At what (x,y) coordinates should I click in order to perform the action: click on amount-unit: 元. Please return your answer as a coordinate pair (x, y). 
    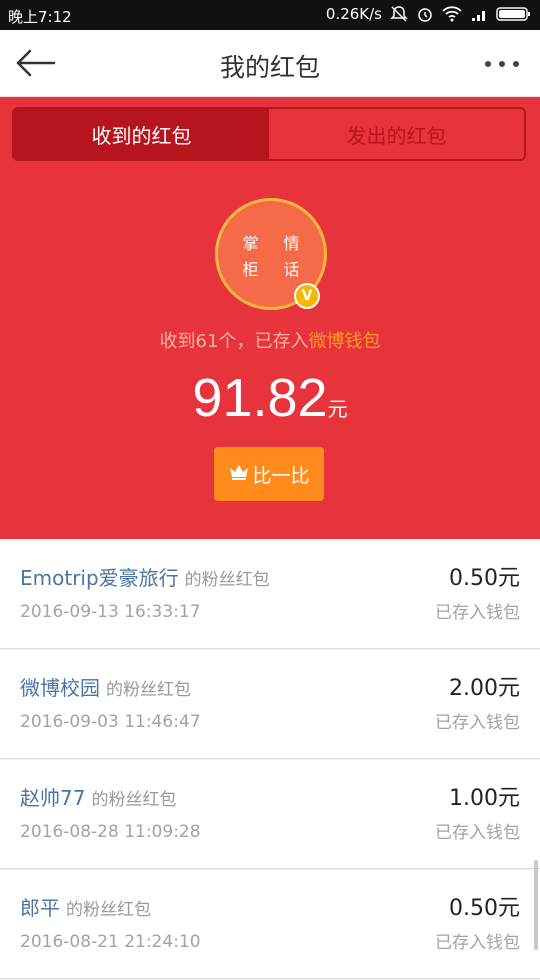
    Looking at the image, I should click on (337, 409).